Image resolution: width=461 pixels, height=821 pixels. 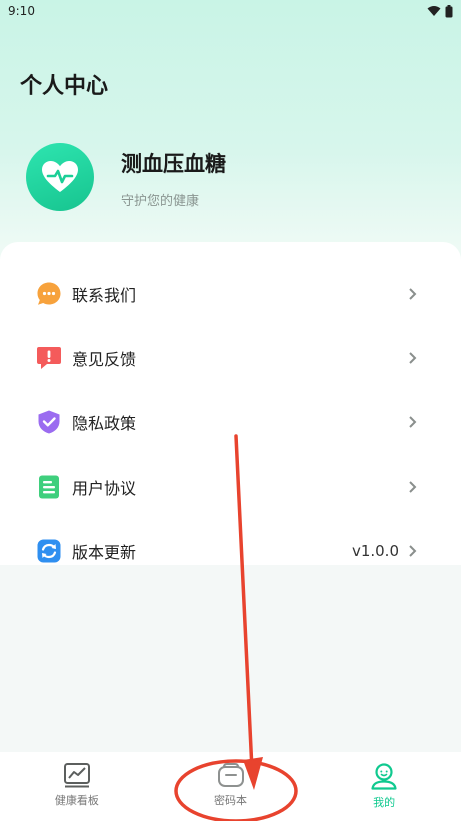 What do you see at coordinates (230, 422) in the screenshot?
I see `menu-item-privacy-policy: 隐私政策` at bounding box center [230, 422].